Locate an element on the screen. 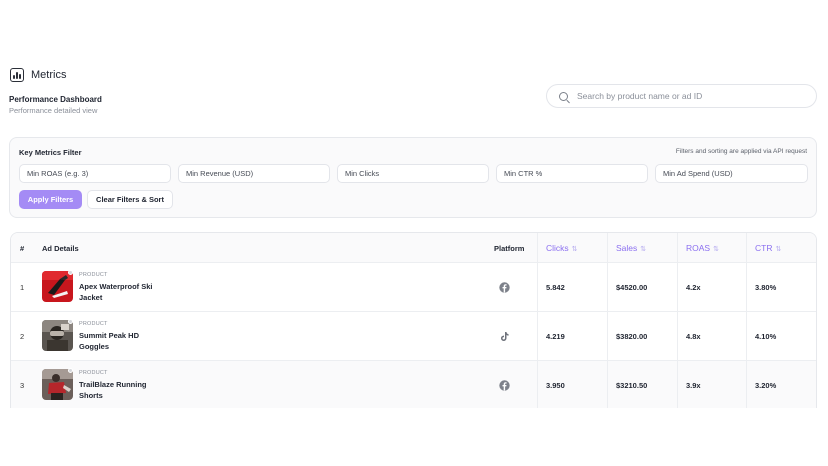 The width and height of the screenshot is (828, 466). min-roas-input is located at coordinates (95, 173).